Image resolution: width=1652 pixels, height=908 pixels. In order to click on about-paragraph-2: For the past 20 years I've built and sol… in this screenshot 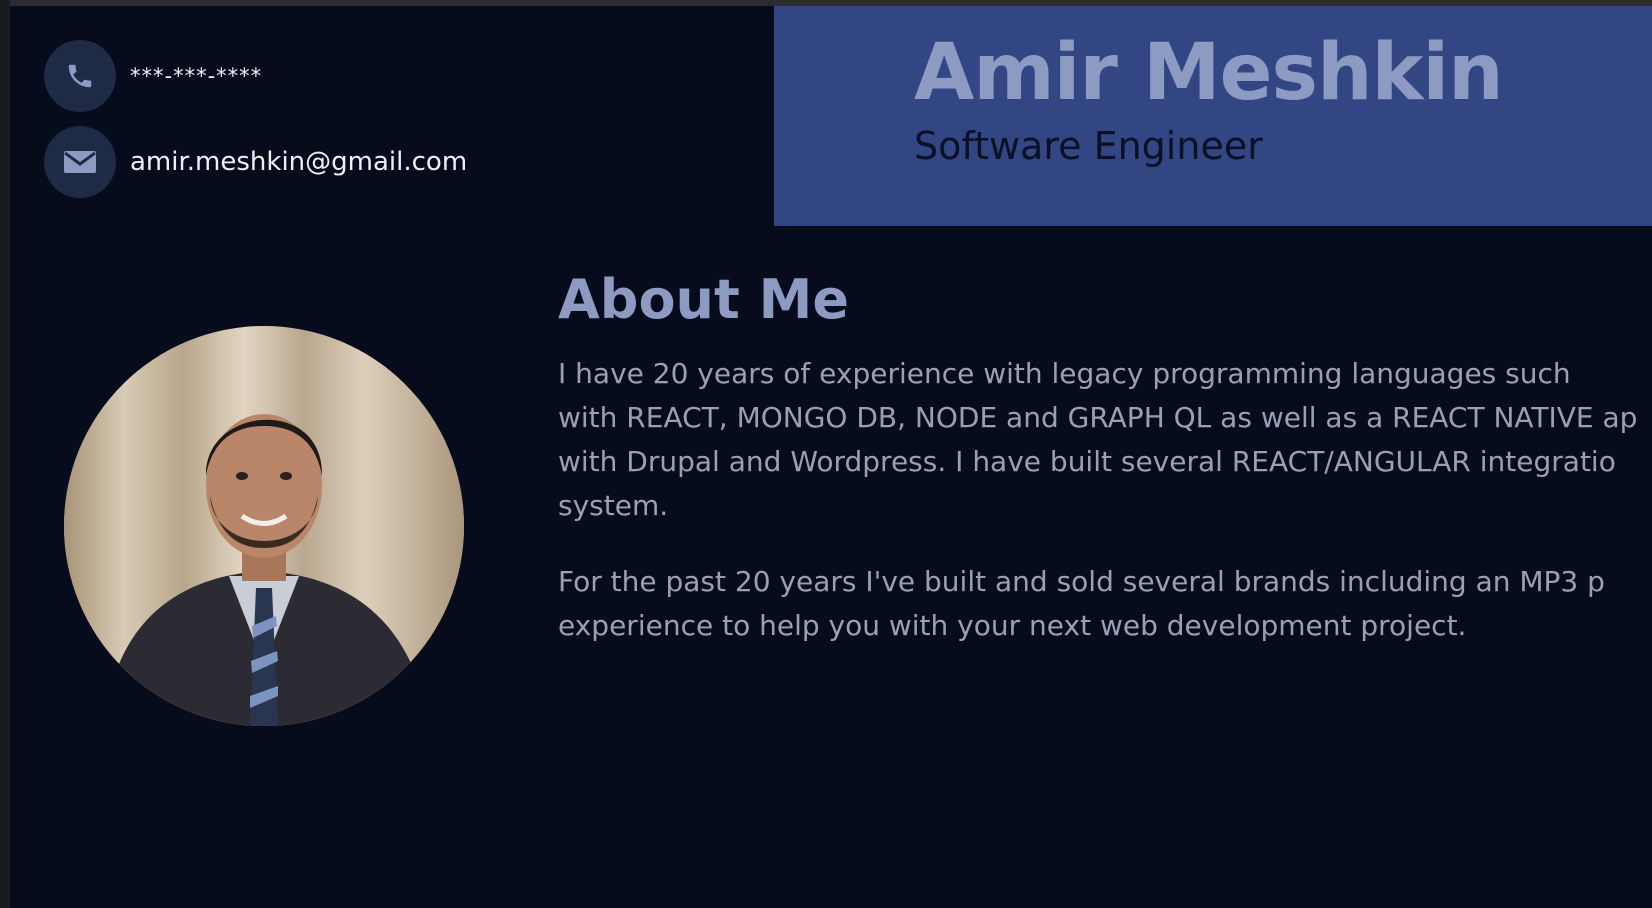, I will do `click(1105, 604)`.